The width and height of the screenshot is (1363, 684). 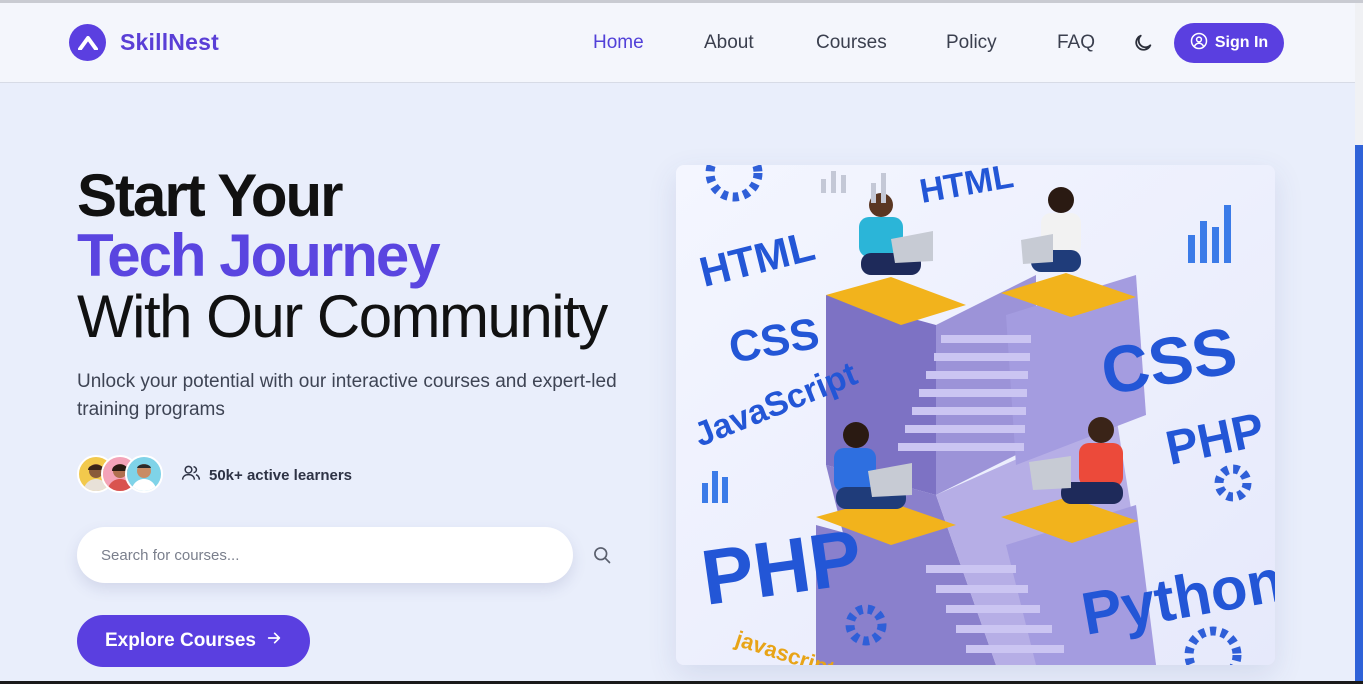 I want to click on nav-faq: FAQ, so click(x=1076, y=43).